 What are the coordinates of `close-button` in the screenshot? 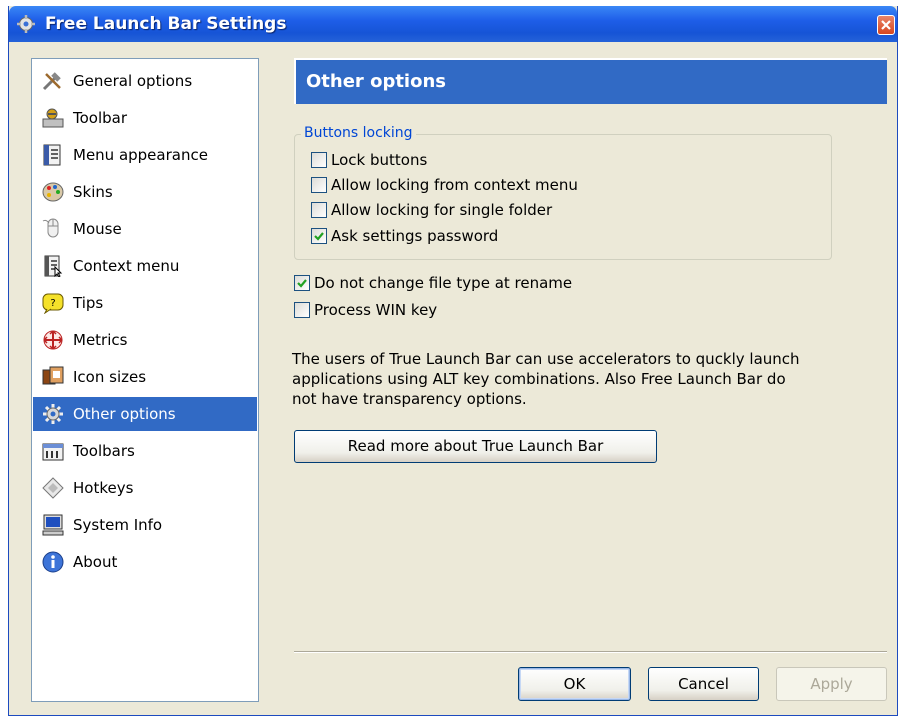 It's located at (886, 25).